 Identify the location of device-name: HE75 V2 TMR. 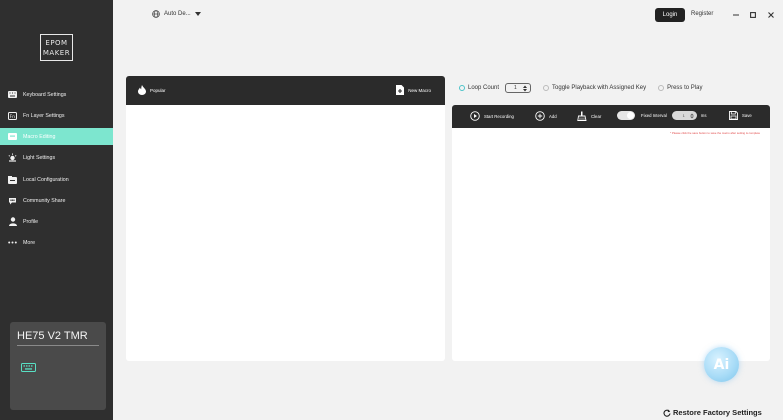
(52, 336).